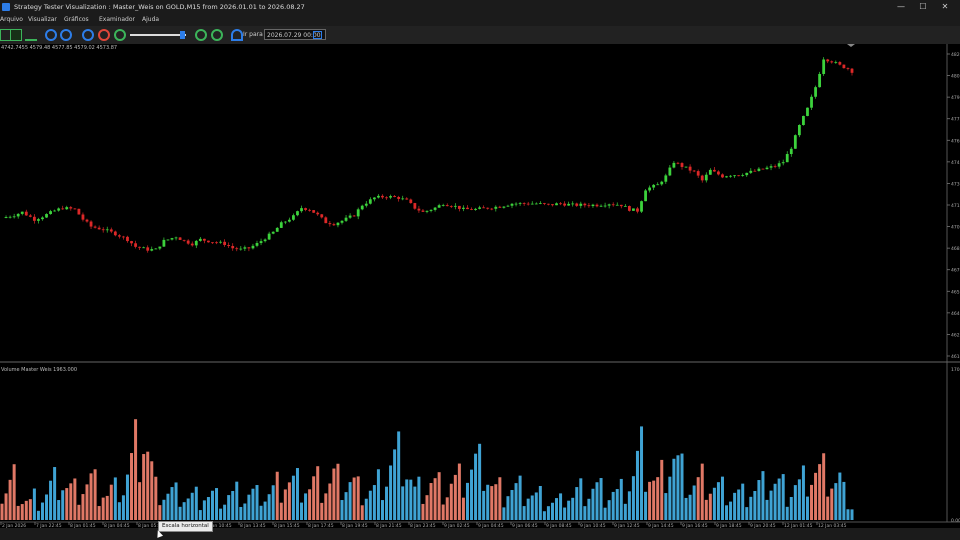 This screenshot has height=540, width=960. What do you see at coordinates (120, 35) in the screenshot?
I see `play-icon` at bounding box center [120, 35].